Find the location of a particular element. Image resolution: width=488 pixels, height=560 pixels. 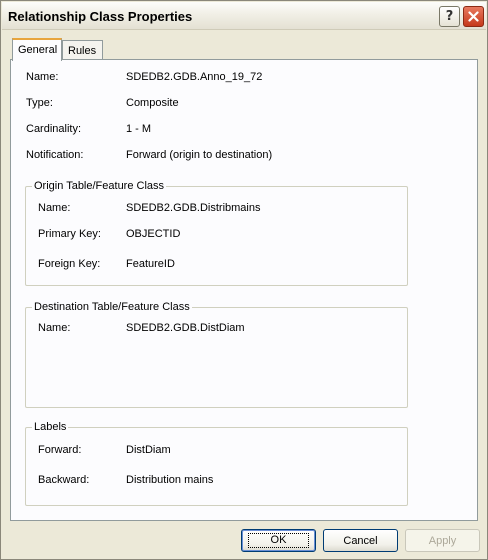

foreign-key-label: Foreign Key: is located at coordinates (69, 264).